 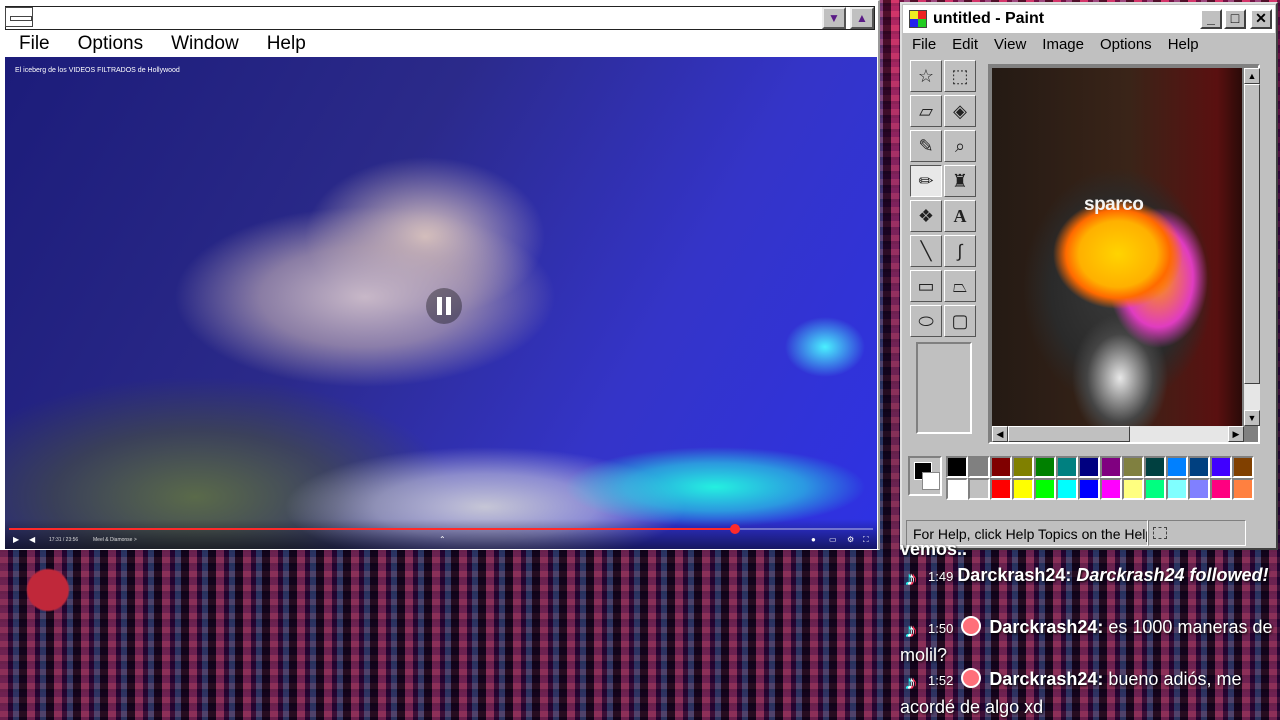 I want to click on magnifier-icon: ⌕, so click(x=960, y=146).